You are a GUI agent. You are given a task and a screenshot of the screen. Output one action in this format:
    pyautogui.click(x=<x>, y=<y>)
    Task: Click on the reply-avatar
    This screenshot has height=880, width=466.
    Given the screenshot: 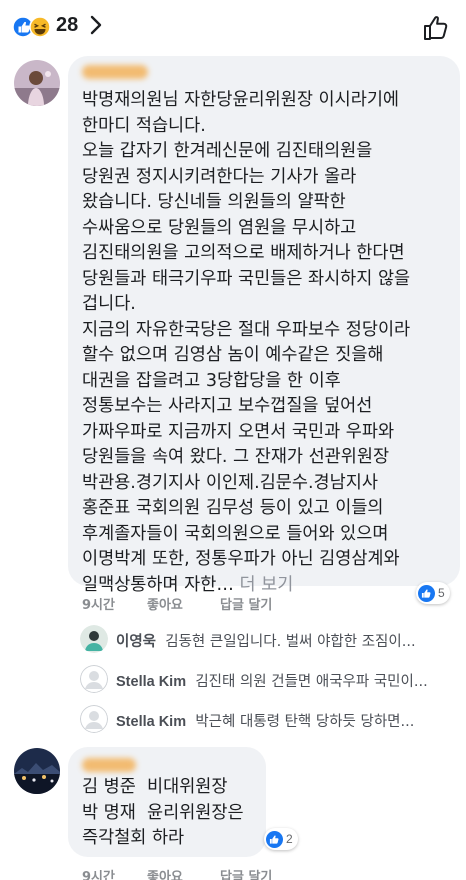 What is the action you would take?
    pyautogui.click(x=94, y=639)
    